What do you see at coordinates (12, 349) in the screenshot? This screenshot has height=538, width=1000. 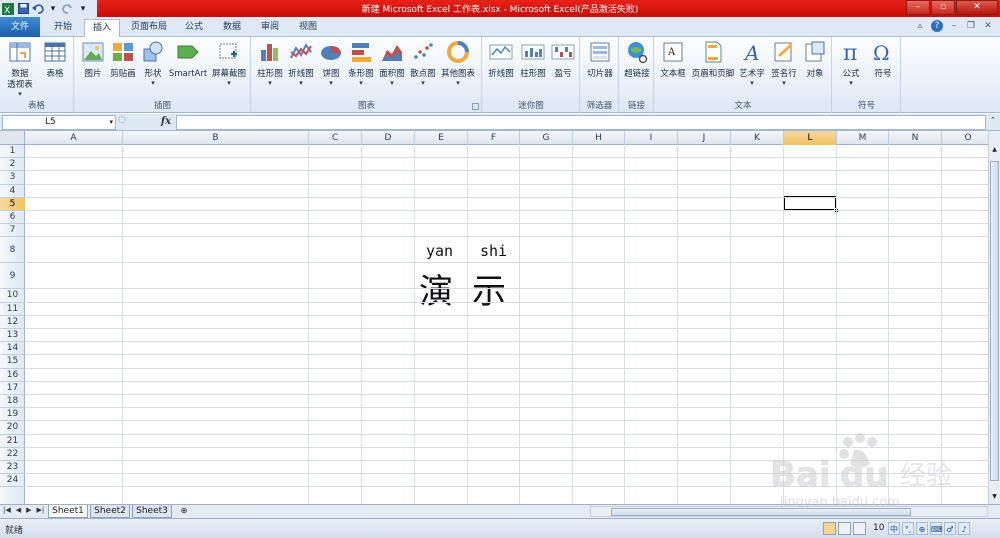 I see `row-header-14: 14` at bounding box center [12, 349].